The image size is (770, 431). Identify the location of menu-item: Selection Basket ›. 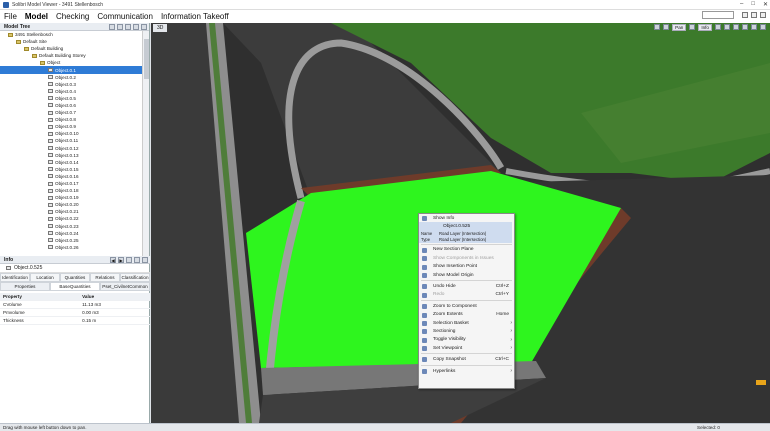
(466, 323).